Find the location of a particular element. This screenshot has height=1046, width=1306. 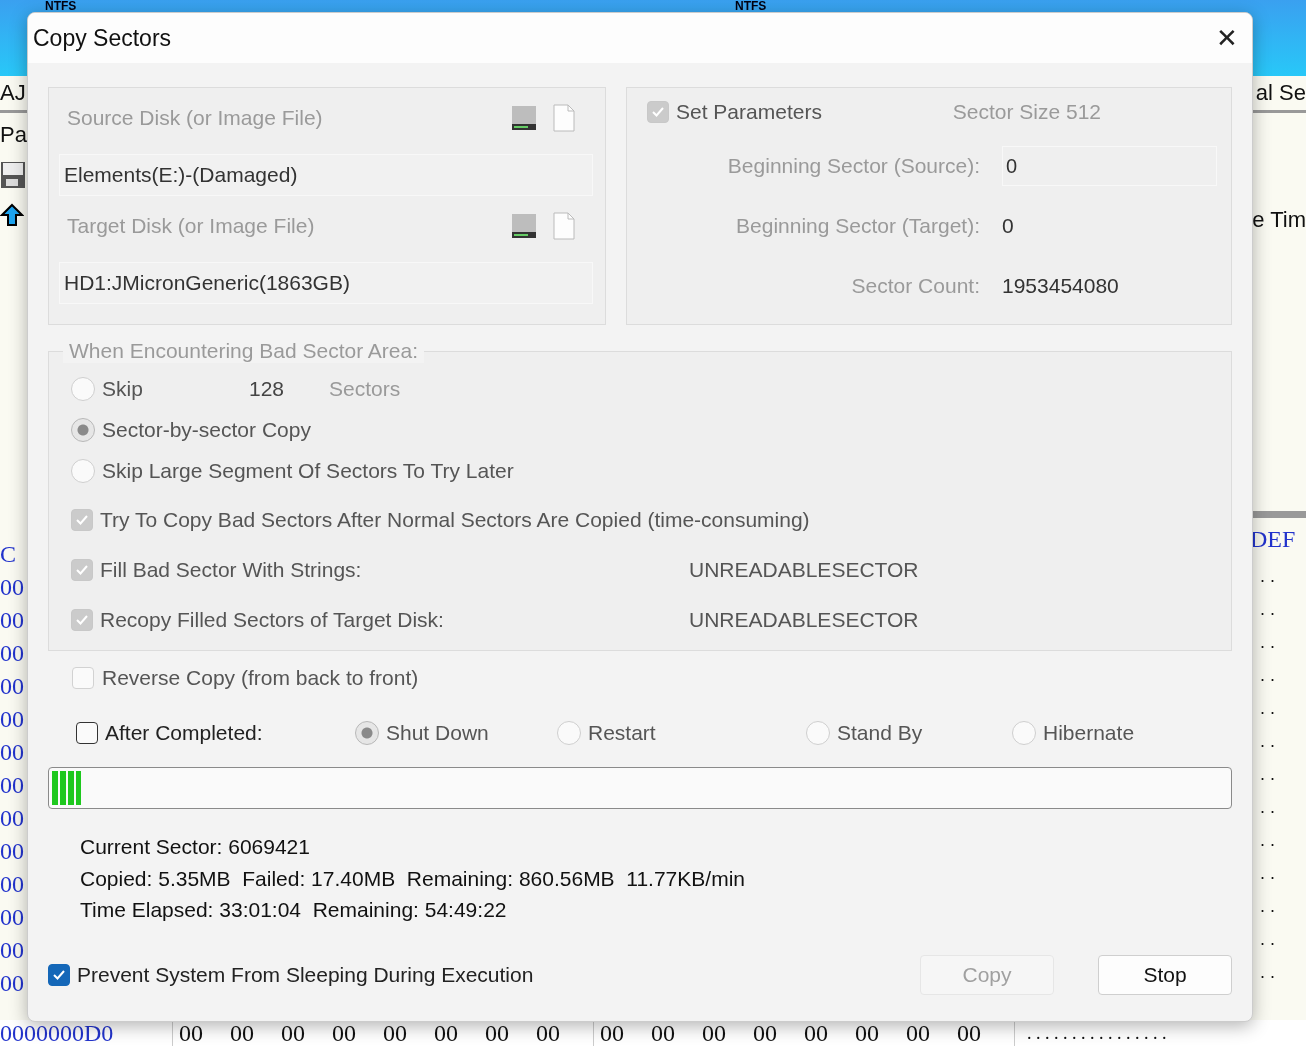

hex-header: DEF is located at coordinates (1273, 539).